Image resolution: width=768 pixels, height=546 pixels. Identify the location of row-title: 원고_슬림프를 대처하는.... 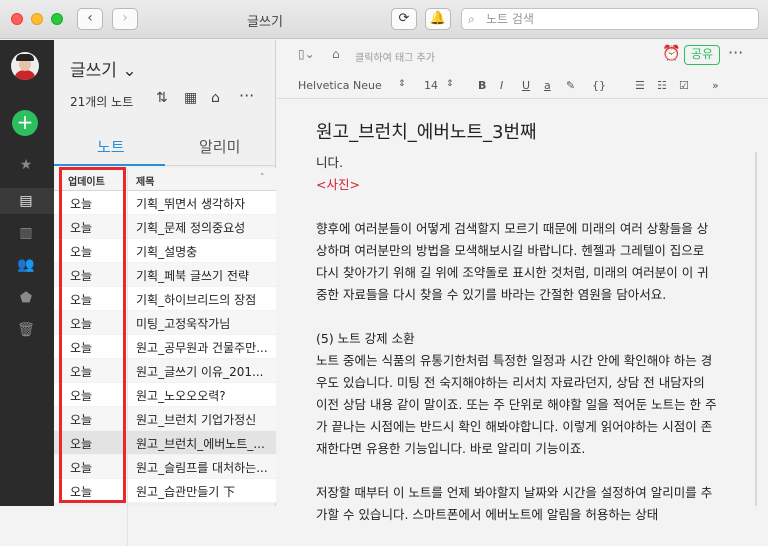
(202, 468).